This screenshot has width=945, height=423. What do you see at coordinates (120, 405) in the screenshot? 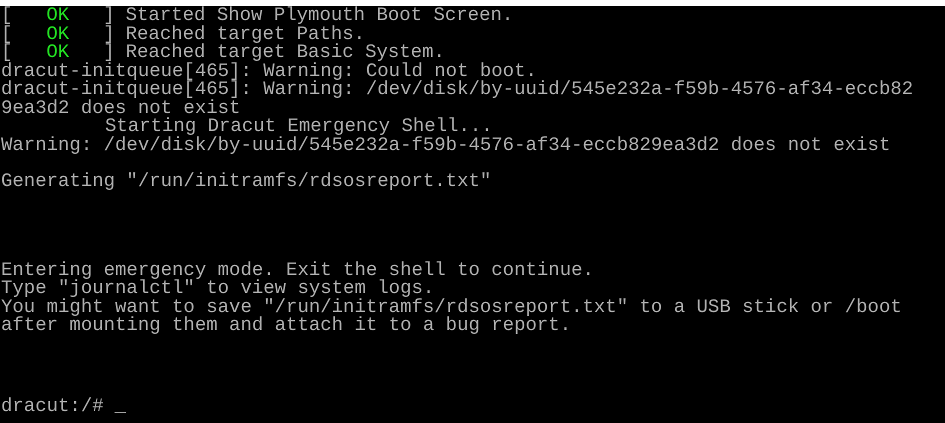
I see `text-cursor: _` at bounding box center [120, 405].